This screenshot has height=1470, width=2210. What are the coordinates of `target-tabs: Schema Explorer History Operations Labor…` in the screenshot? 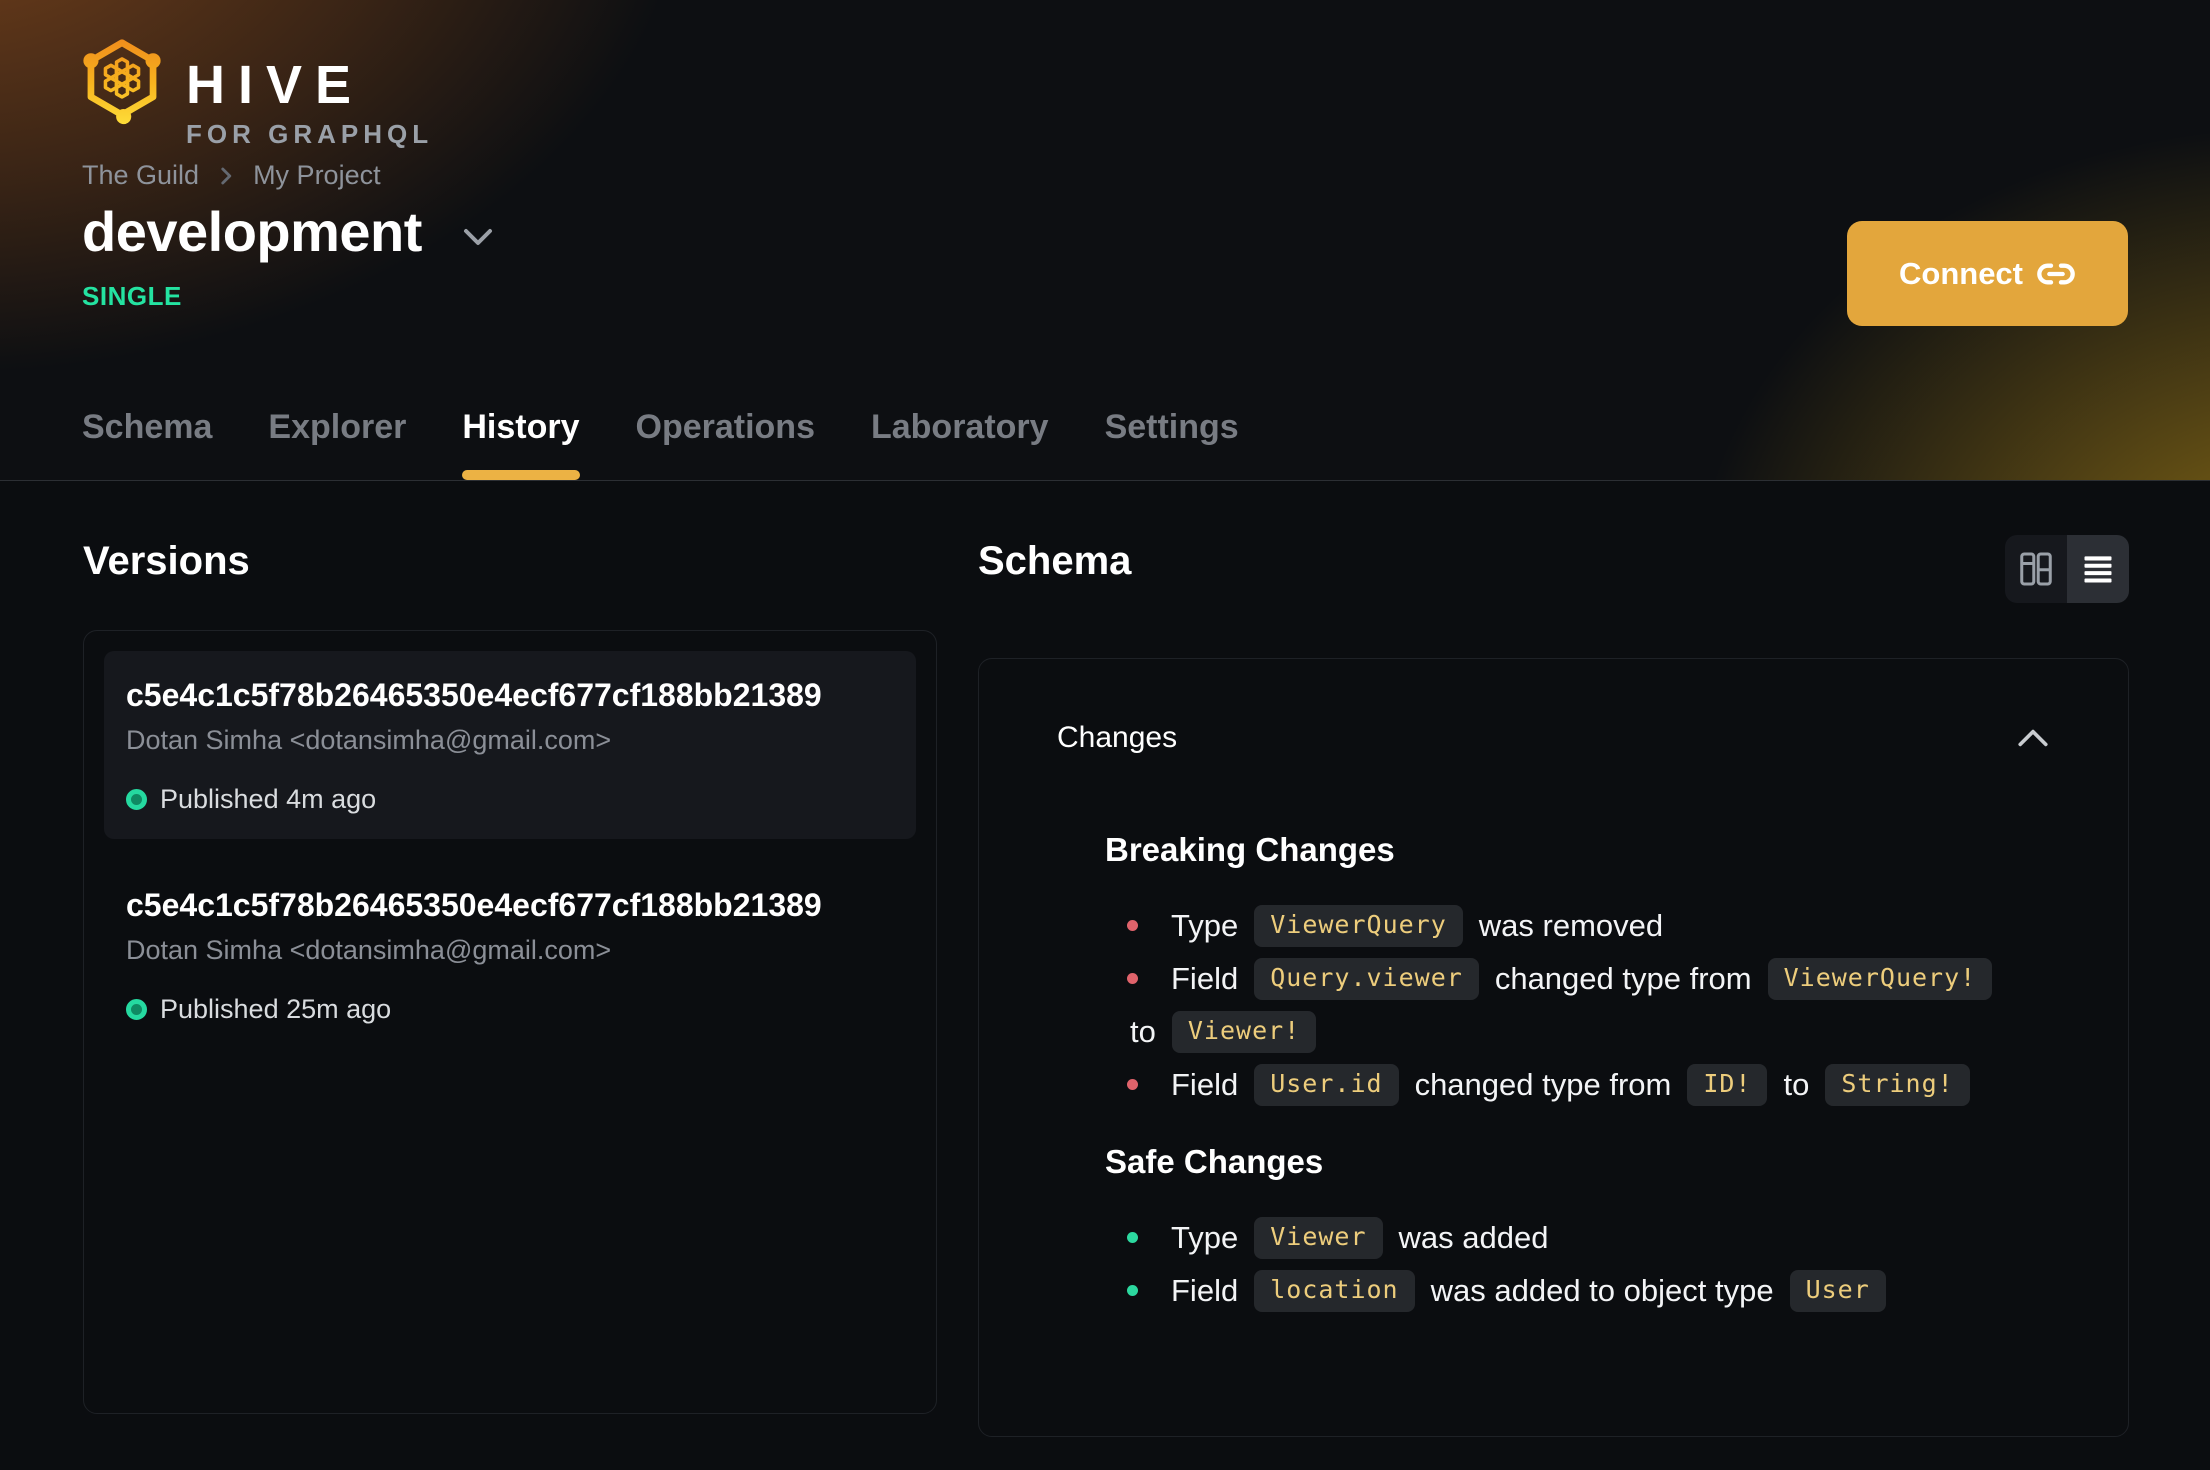 It's located at (660, 444).